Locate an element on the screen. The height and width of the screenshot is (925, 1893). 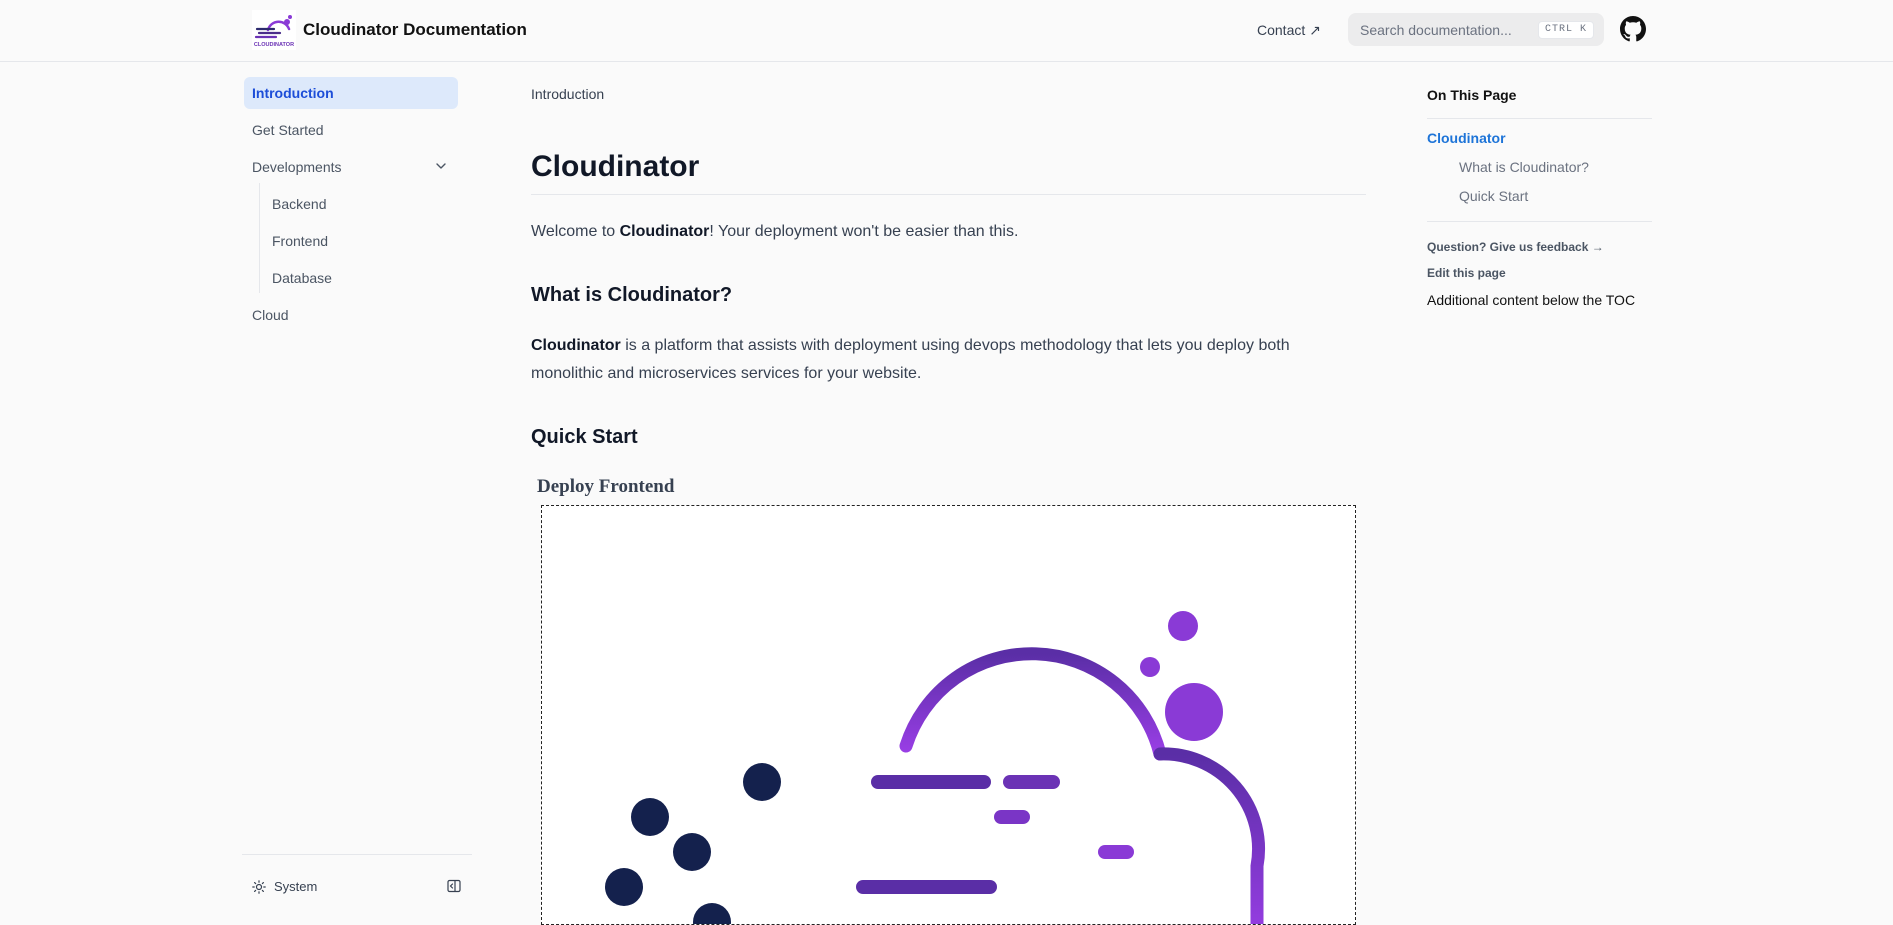
chevron-down-icon is located at coordinates (441, 166).